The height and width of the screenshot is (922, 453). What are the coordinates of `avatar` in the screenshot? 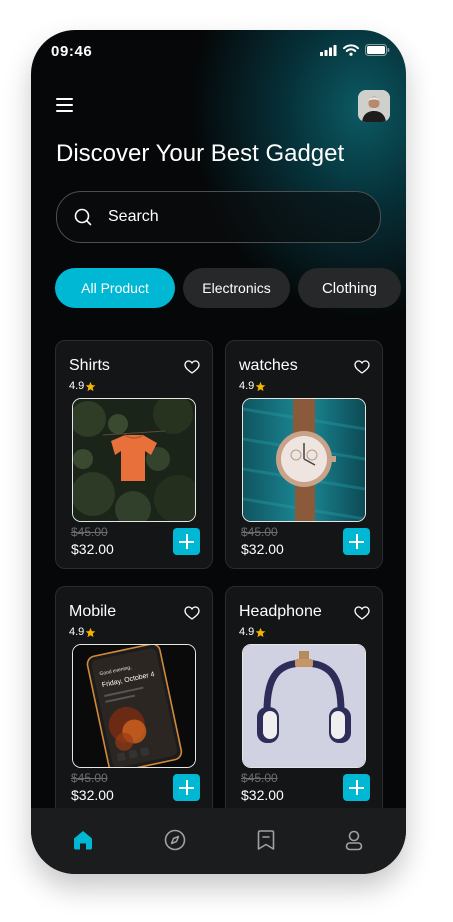 It's located at (374, 106).